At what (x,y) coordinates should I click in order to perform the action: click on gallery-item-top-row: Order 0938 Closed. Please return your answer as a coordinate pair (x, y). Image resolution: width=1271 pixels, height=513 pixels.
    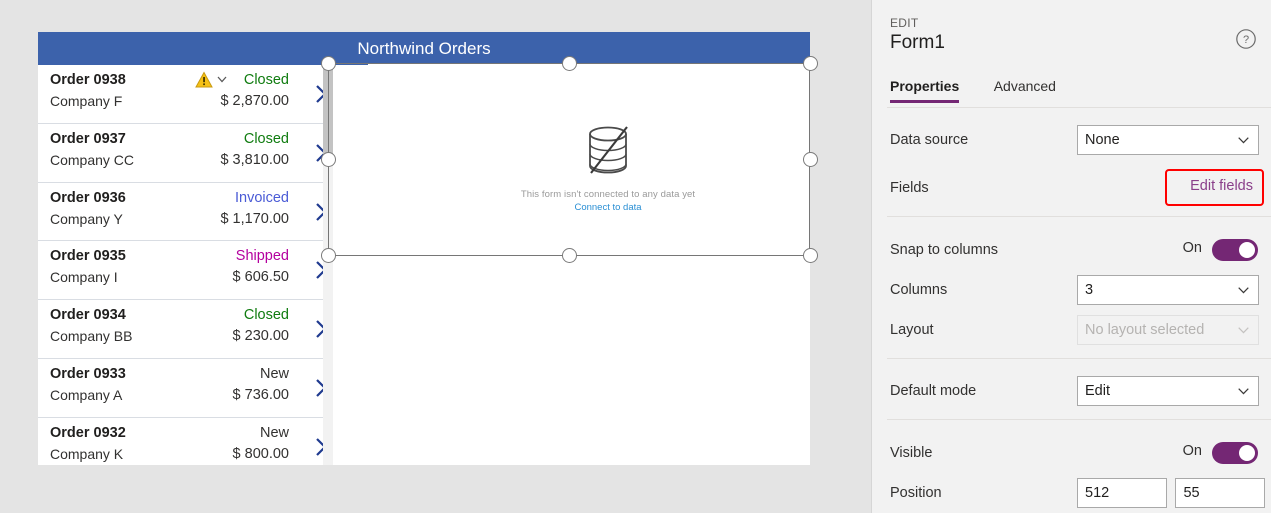
    Looking at the image, I should click on (180, 82).